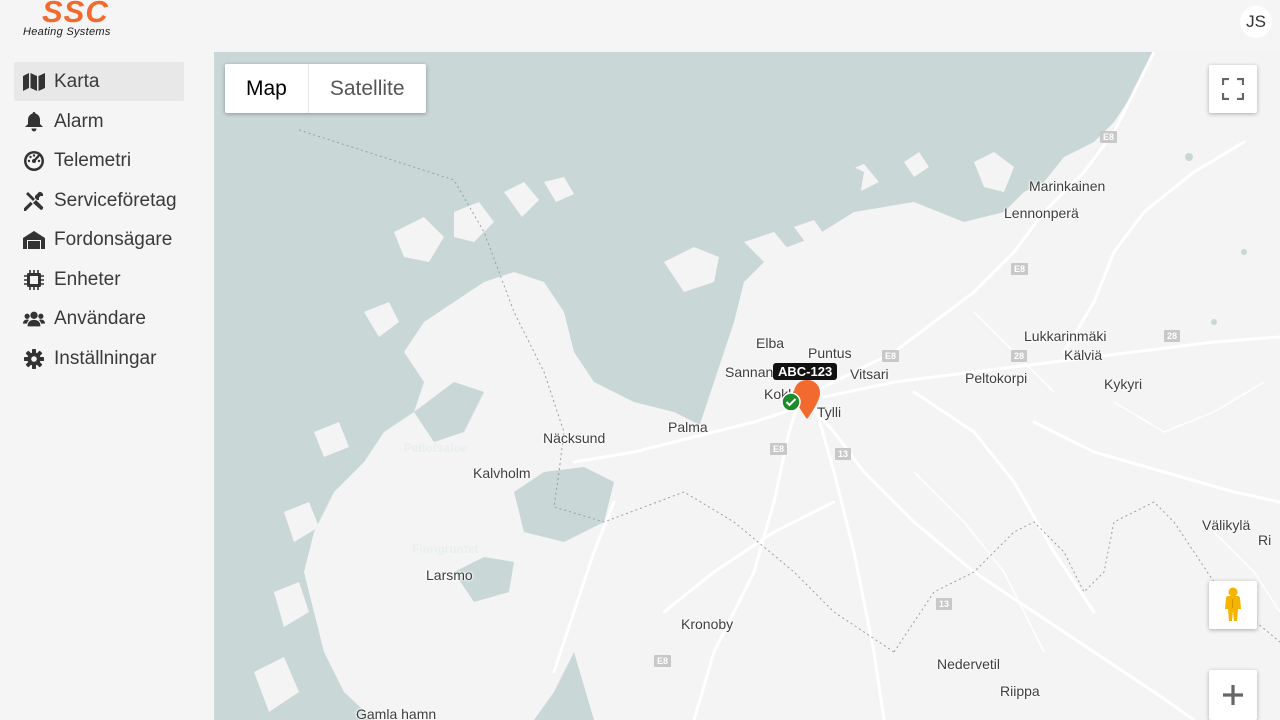 This screenshot has height=720, width=1280. I want to click on sidebar-item-installningar: Inställningar, so click(99, 358).